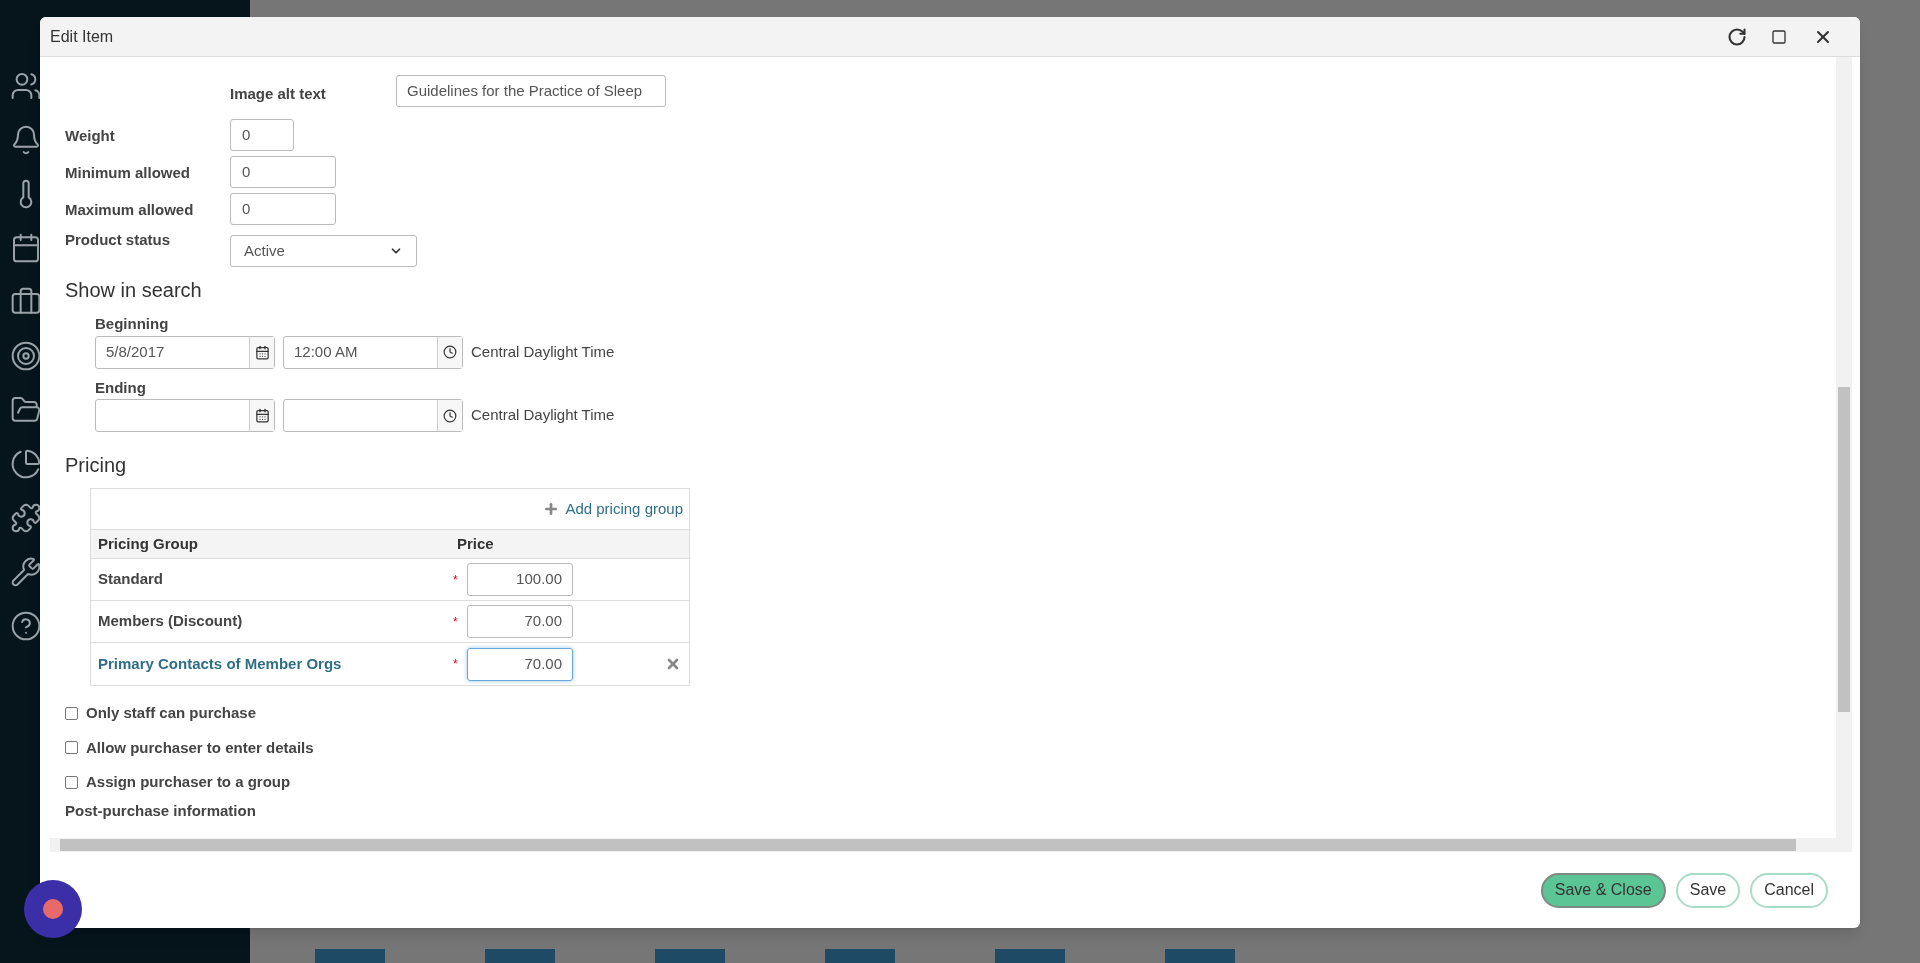 The image size is (1920, 963). What do you see at coordinates (520, 579) in the screenshot?
I see `price-field: 100.00` at bounding box center [520, 579].